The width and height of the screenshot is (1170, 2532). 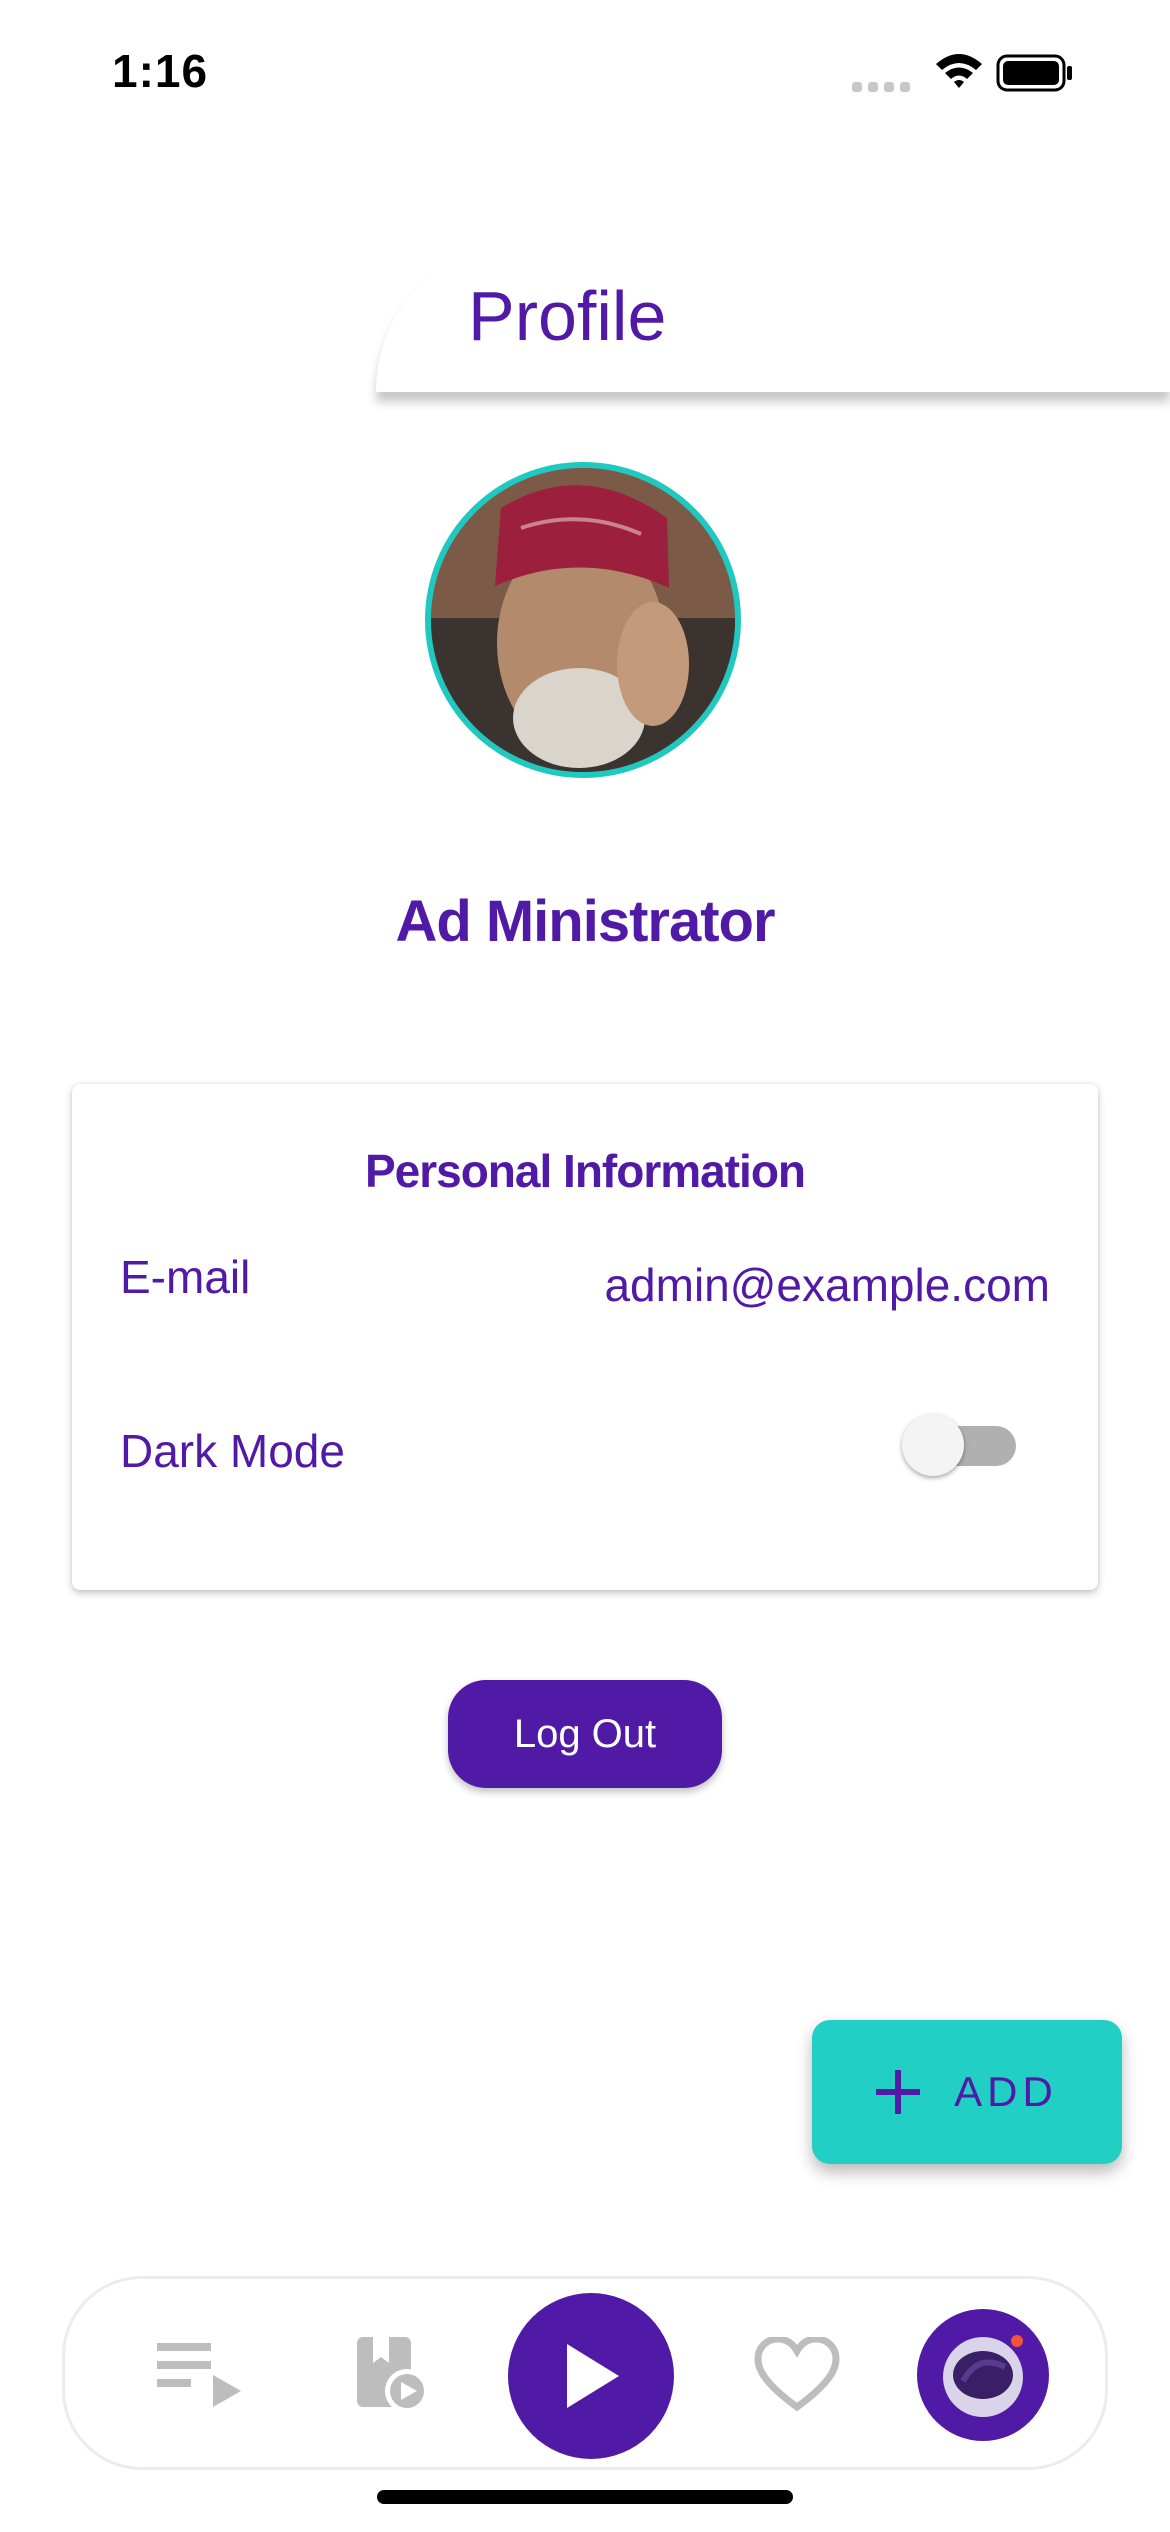 I want to click on play-icon, so click(x=593, y=2376).